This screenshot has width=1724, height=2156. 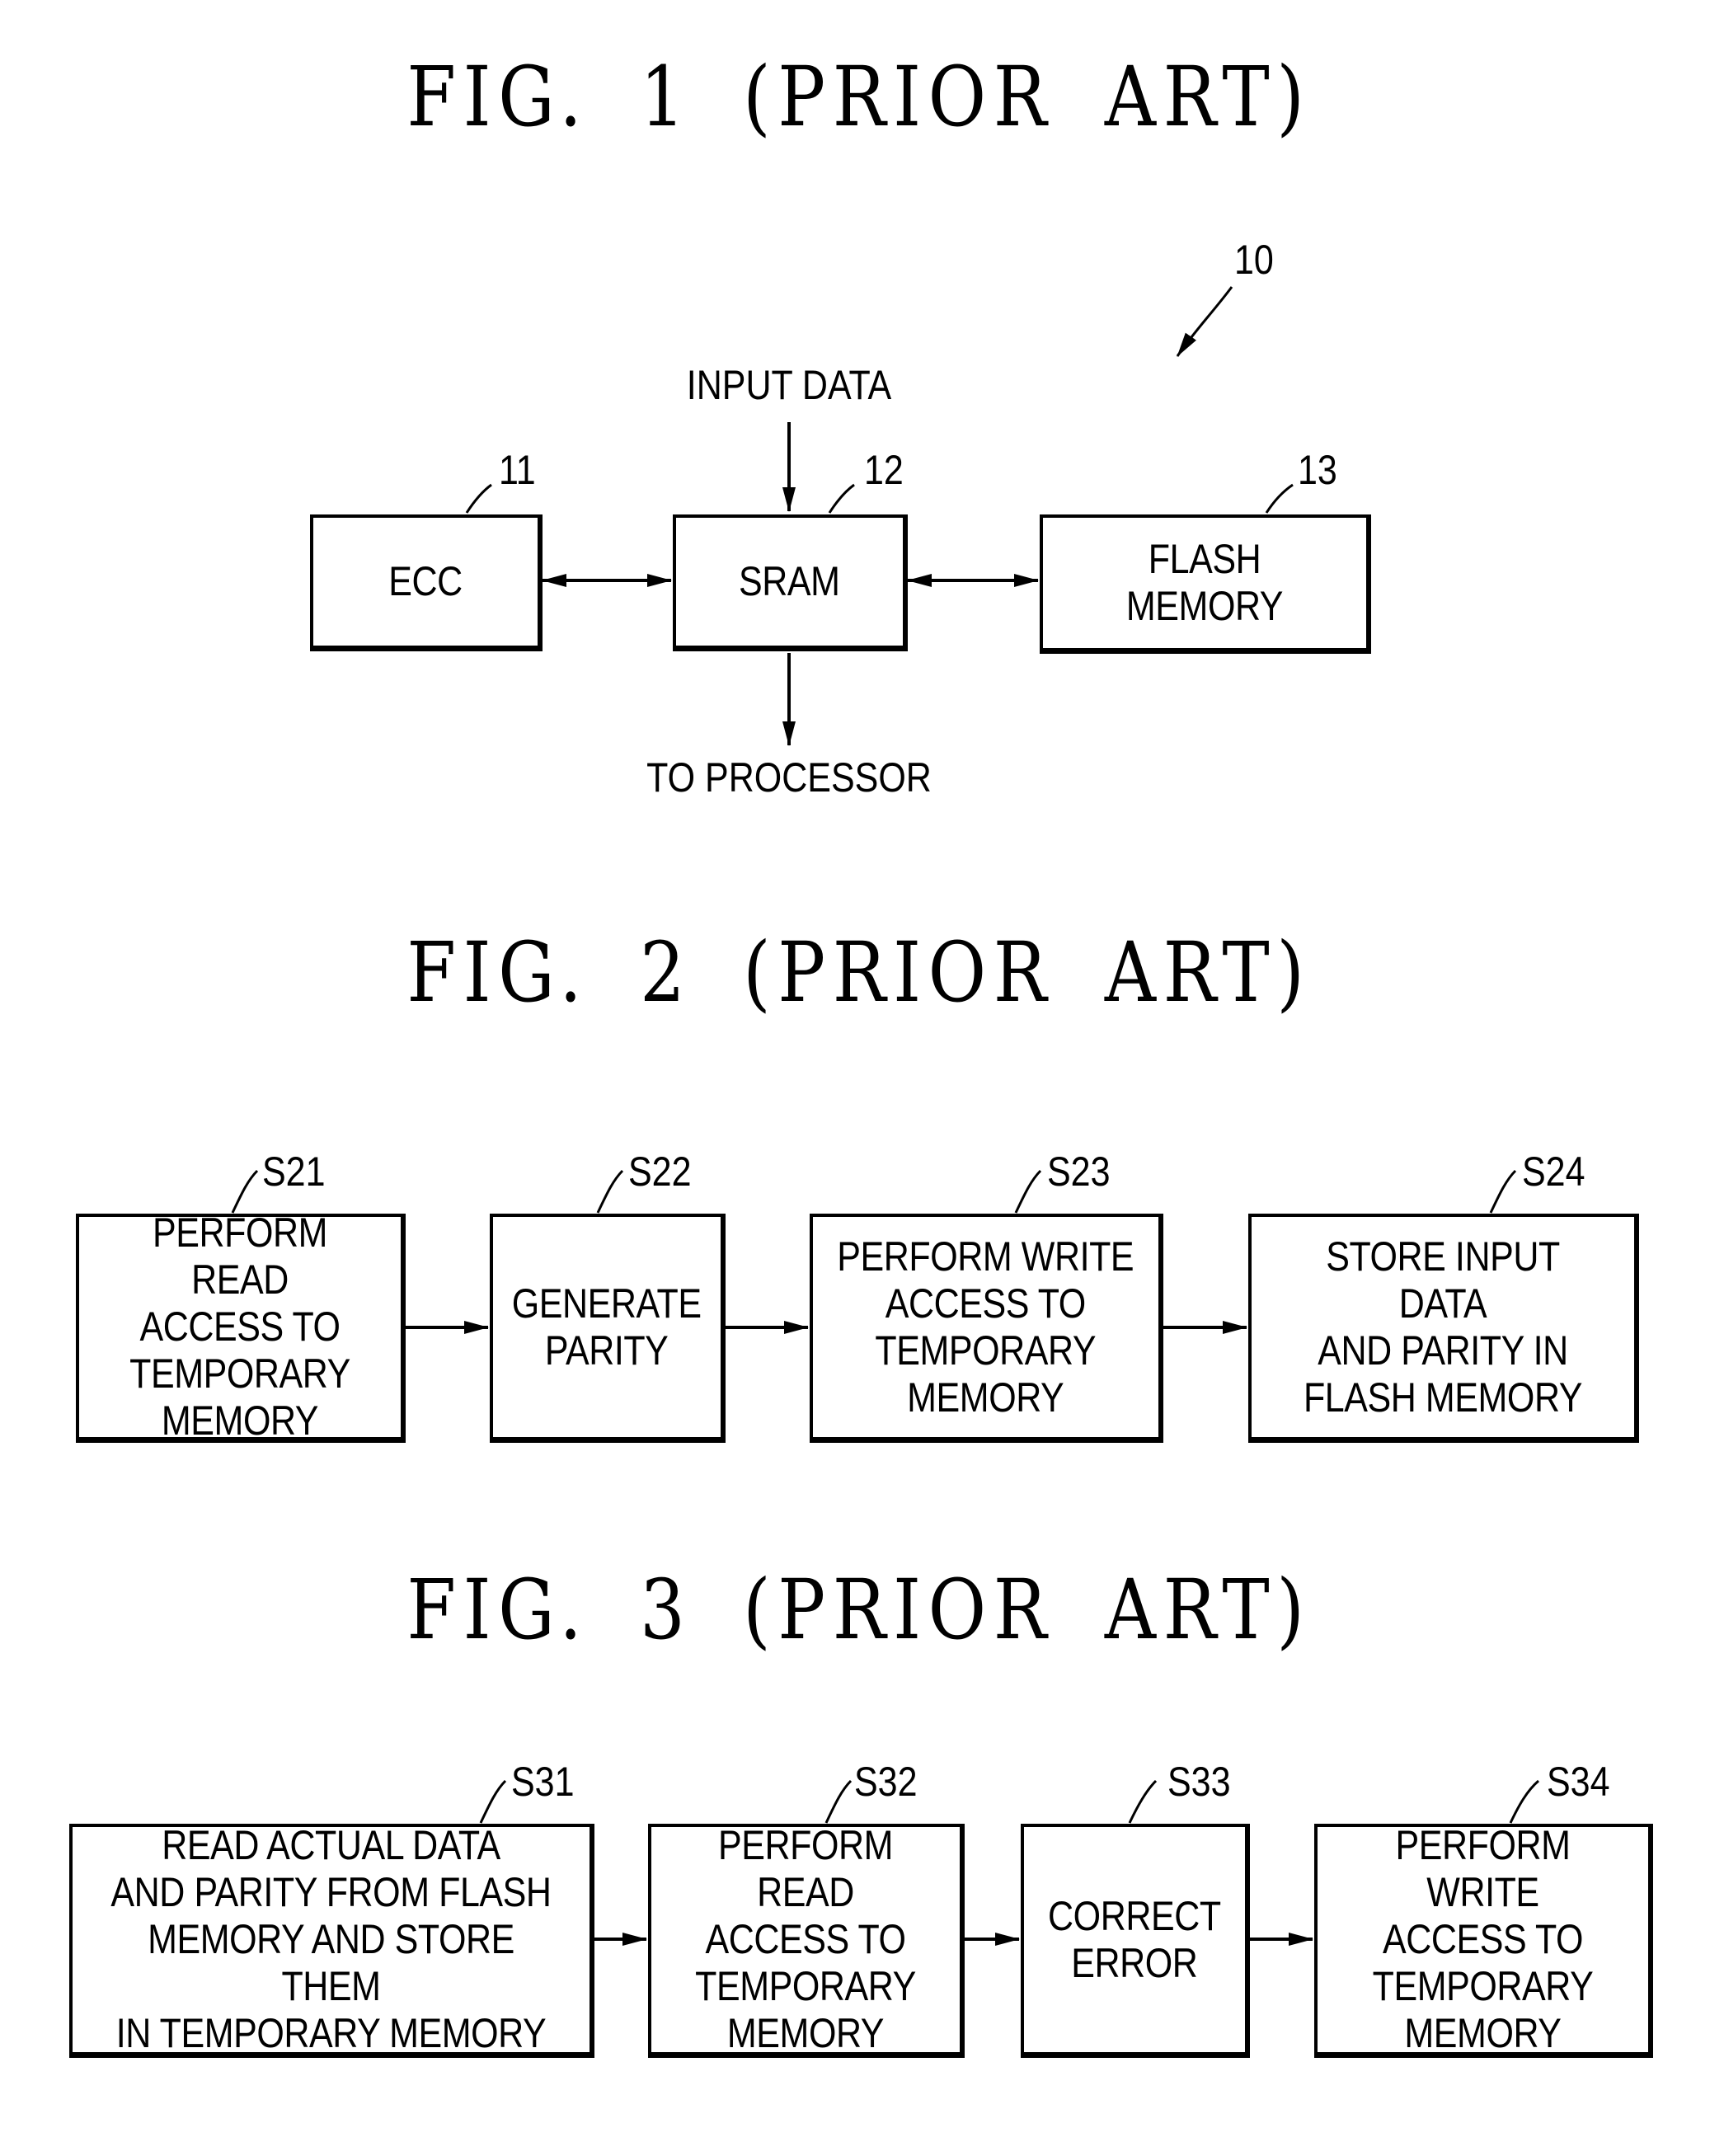 I want to click on step-ref-s32: S32, so click(x=886, y=1782).